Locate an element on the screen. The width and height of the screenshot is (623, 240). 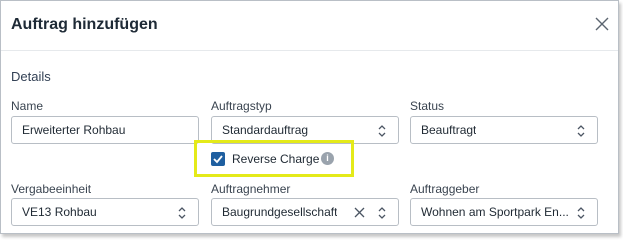
info-icon: i is located at coordinates (327, 158).